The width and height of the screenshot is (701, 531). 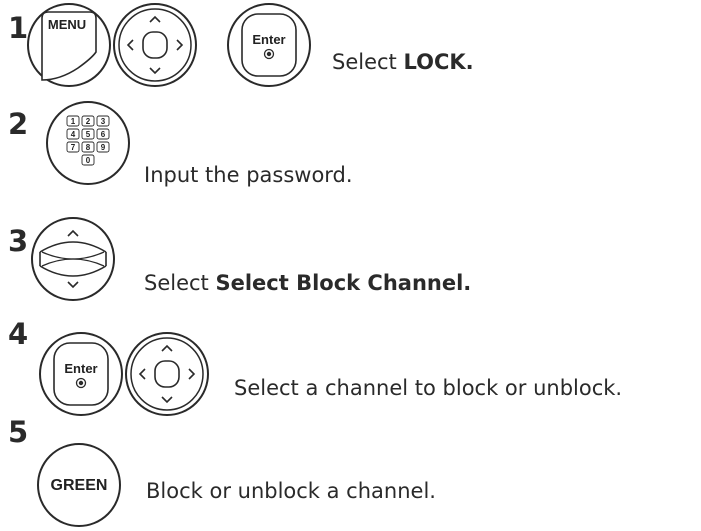 What do you see at coordinates (73, 147) in the screenshot?
I see `key-7: 7` at bounding box center [73, 147].